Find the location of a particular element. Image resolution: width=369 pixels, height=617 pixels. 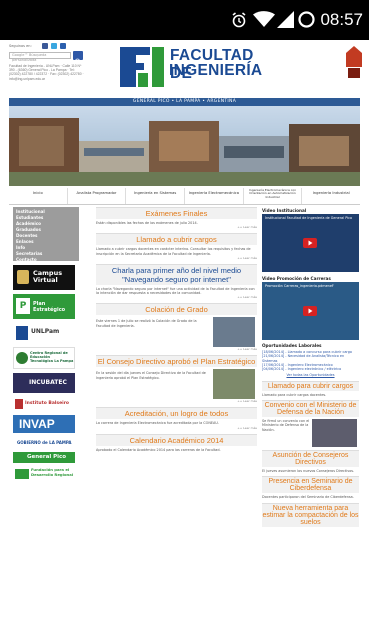

side-article-title: Asunción de Consejeros Directivos is located at coordinates (310, 459).